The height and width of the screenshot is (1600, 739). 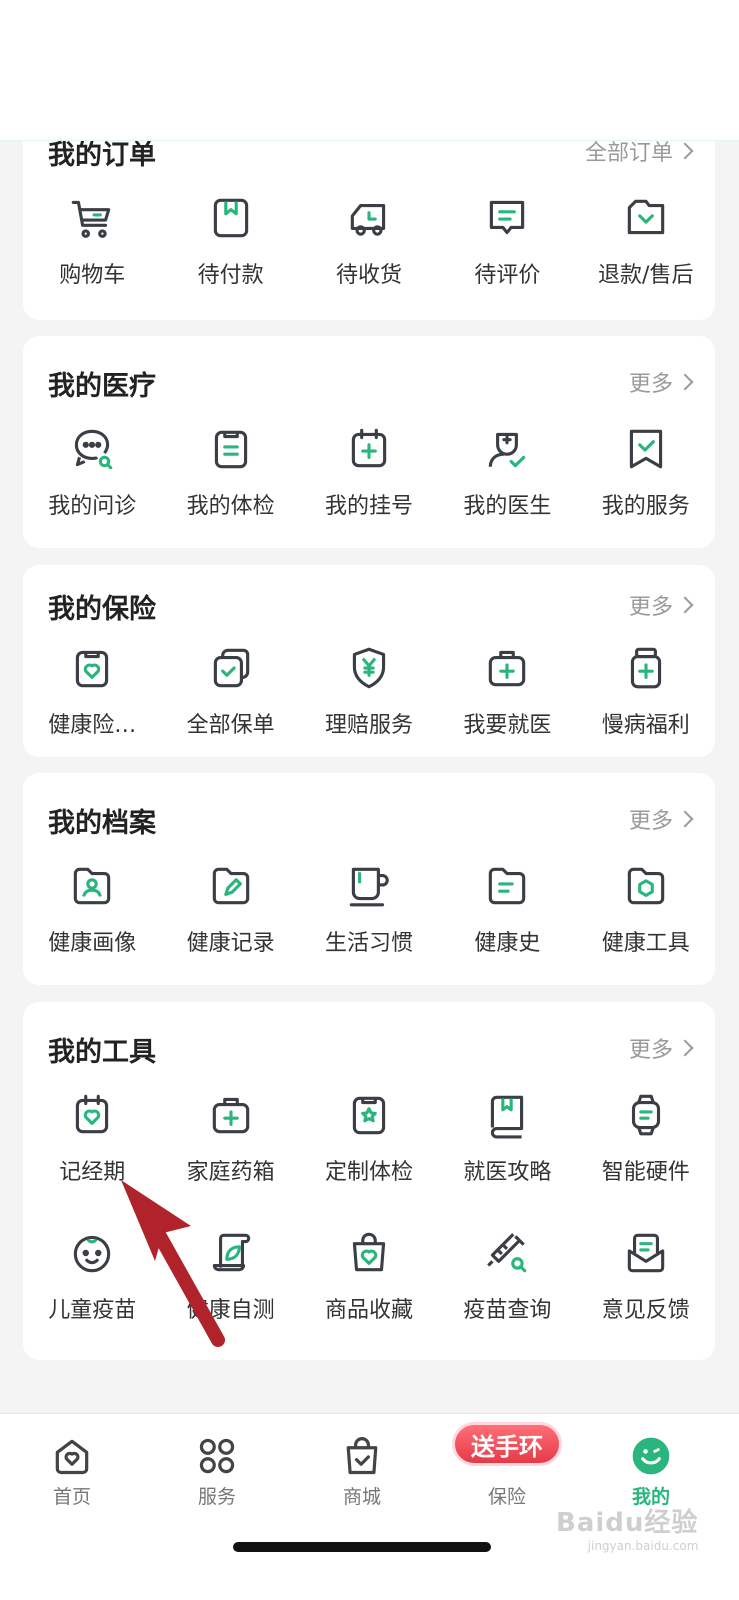 I want to click on medkit-icon, so click(x=507, y=668).